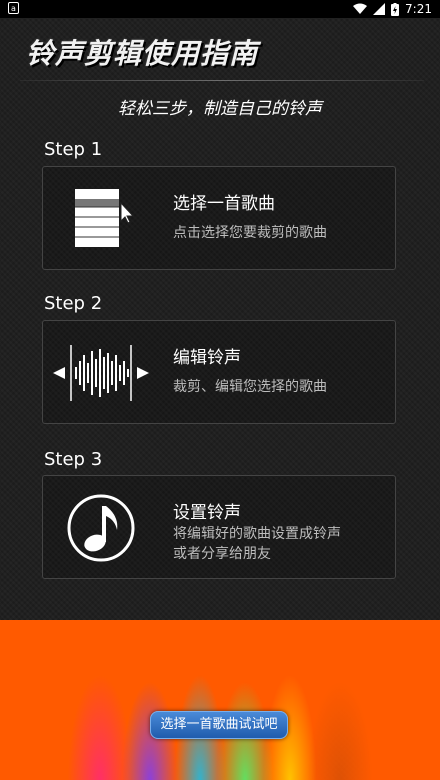 The width and height of the screenshot is (440, 780). I want to click on app-notification-icon: a, so click(13, 8).